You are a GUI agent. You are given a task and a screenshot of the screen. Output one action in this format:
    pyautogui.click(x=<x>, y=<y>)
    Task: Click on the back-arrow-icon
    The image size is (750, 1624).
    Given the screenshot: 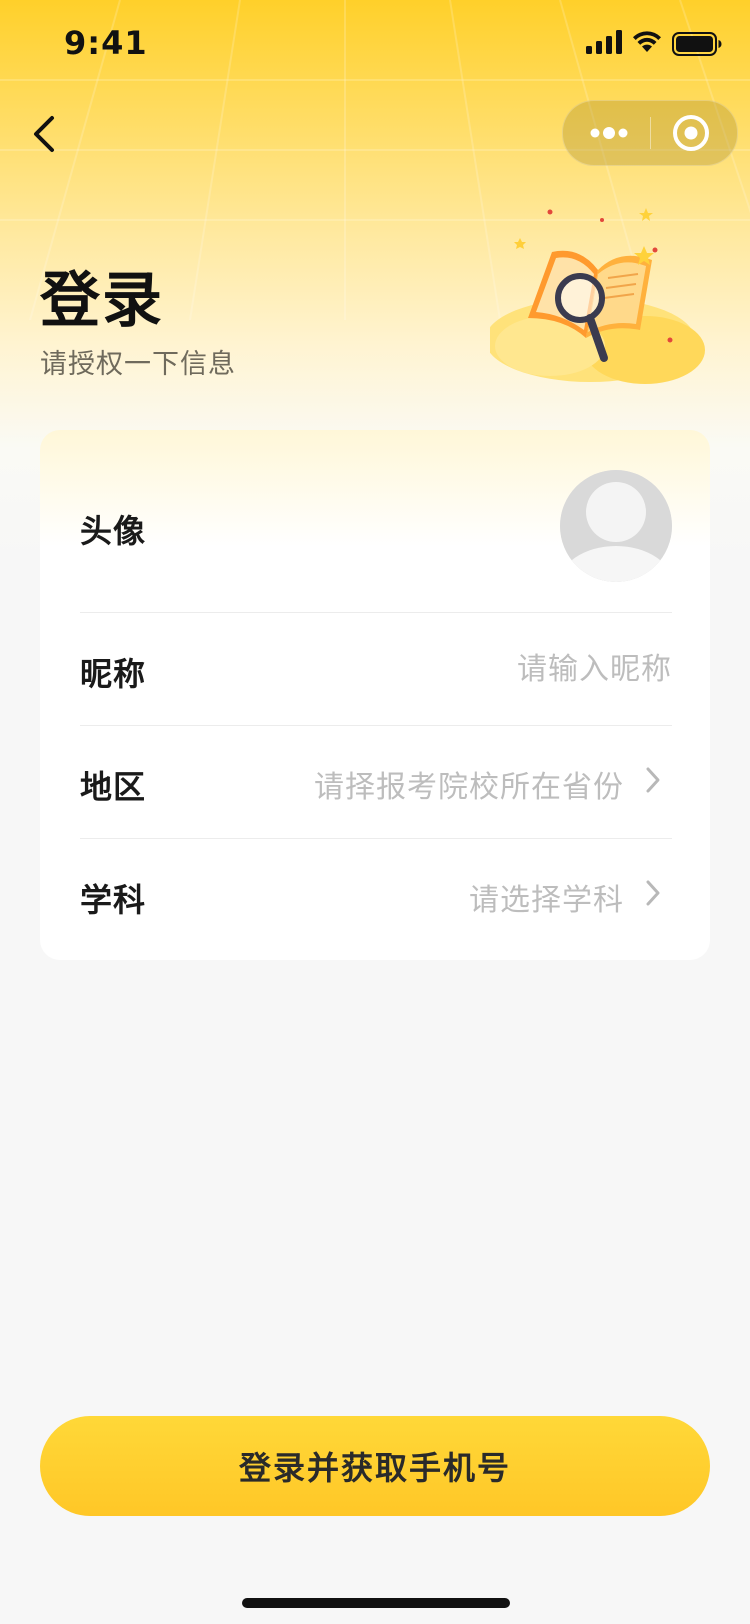 What is the action you would take?
    pyautogui.click(x=46, y=134)
    